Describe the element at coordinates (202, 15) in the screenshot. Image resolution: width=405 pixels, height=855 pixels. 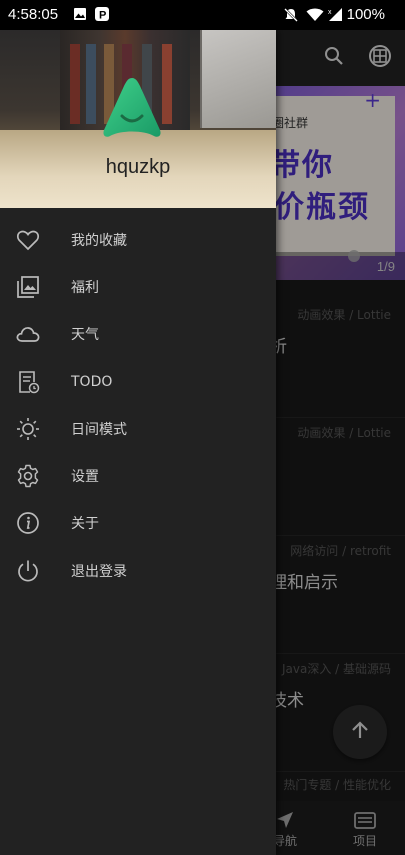
I see `status-bar: 4:58:05 P x 100%` at that location.